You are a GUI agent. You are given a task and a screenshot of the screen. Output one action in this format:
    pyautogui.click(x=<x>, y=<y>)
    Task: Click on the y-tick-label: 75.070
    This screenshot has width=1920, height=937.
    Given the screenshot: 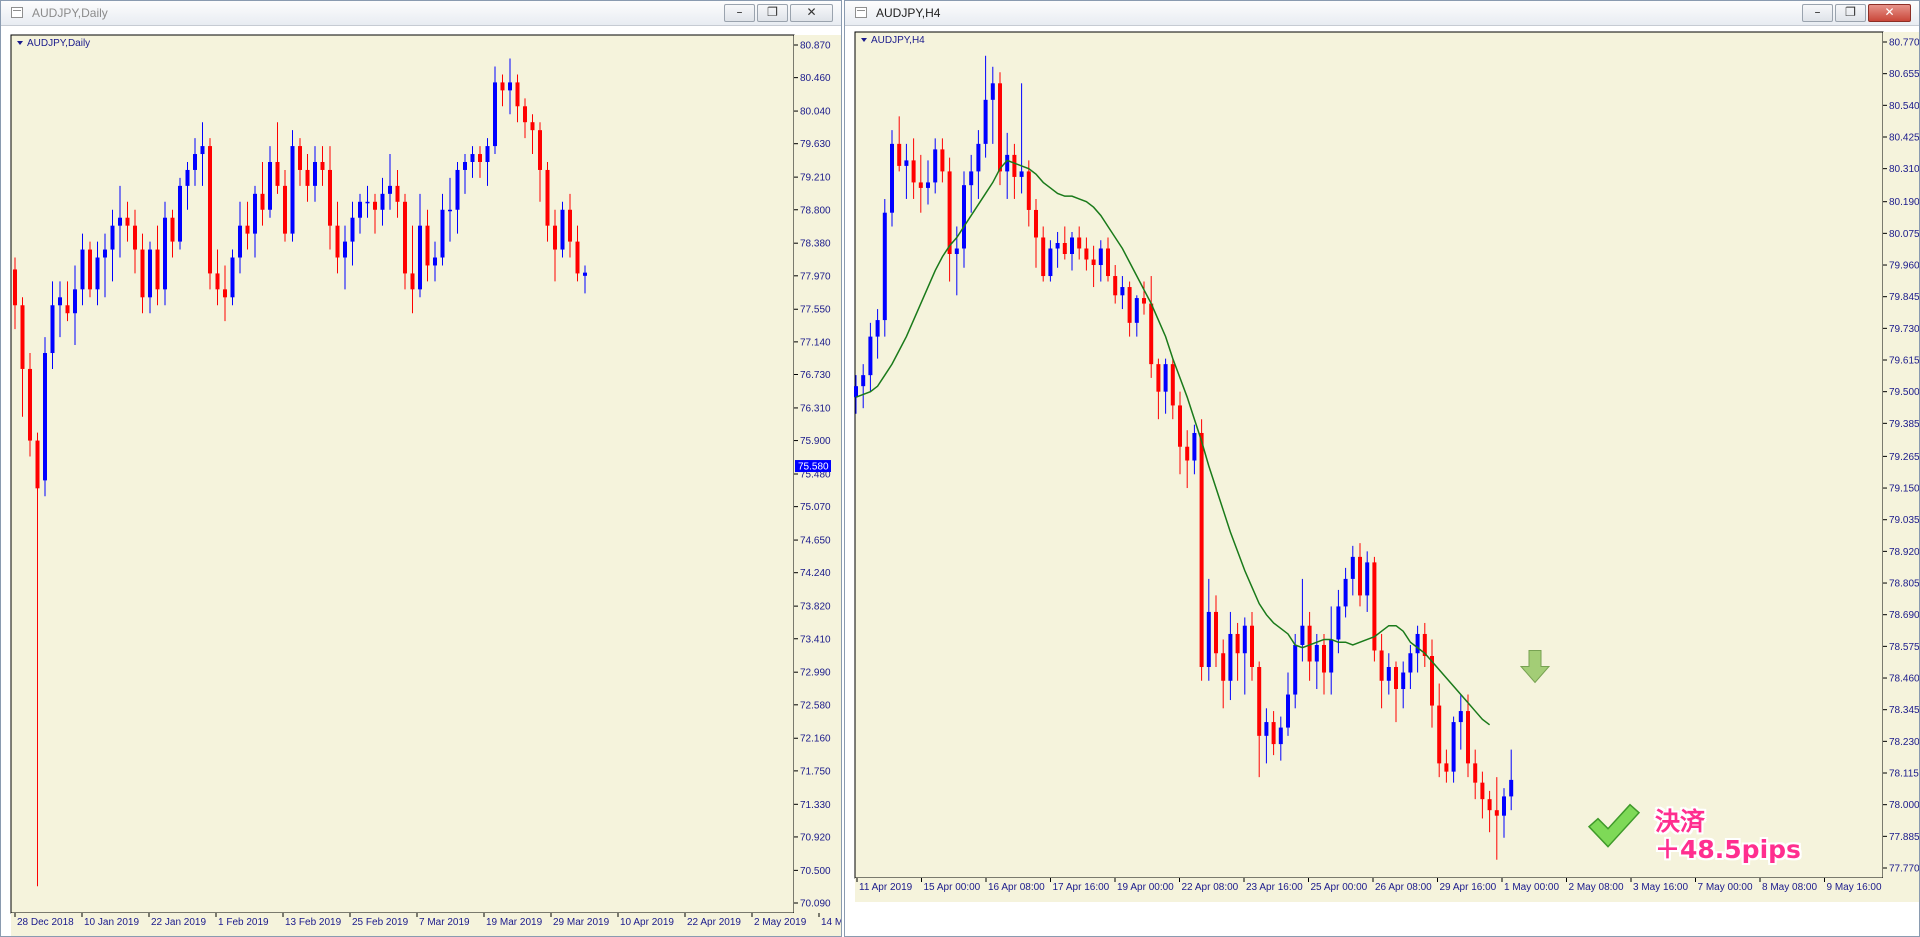 What is the action you would take?
    pyautogui.click(x=815, y=507)
    